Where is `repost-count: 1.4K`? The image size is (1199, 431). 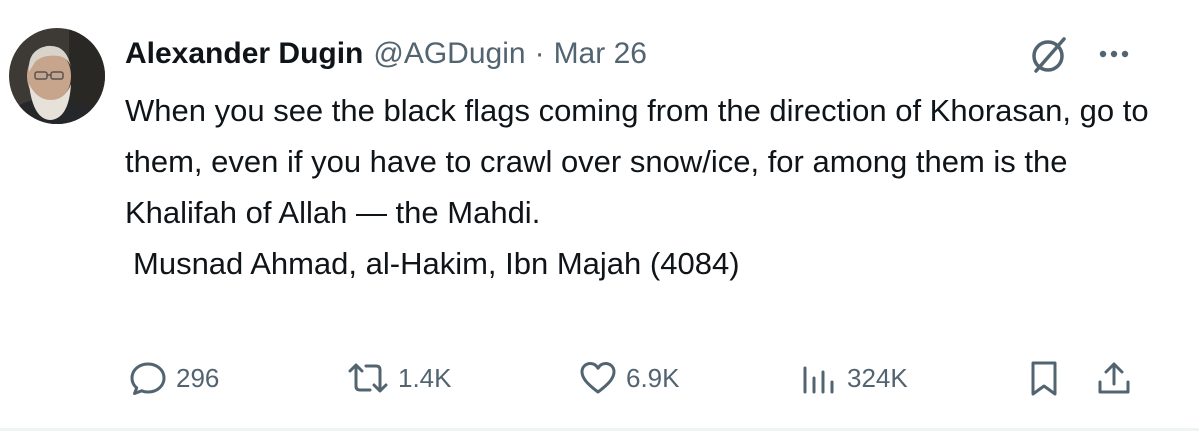
repost-count: 1.4K is located at coordinates (425, 377).